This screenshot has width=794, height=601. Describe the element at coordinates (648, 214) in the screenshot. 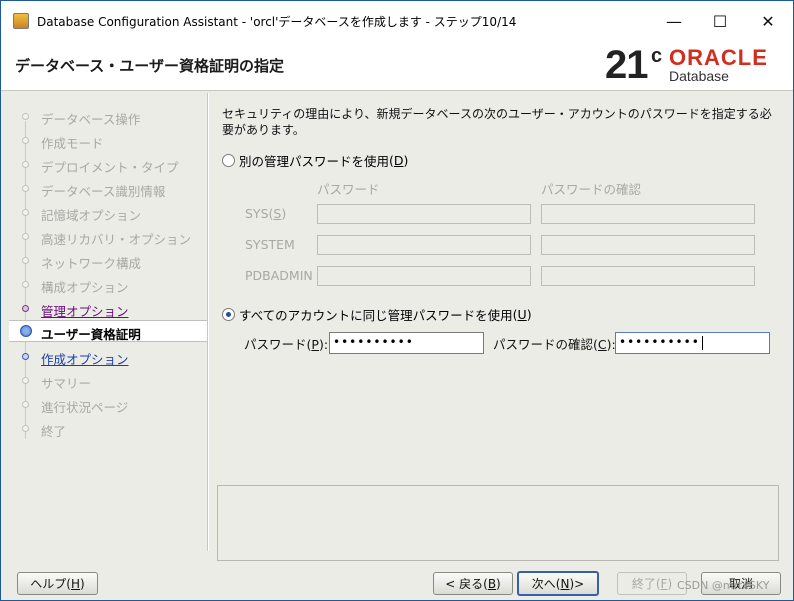

I see `sys-confirm-field` at that location.